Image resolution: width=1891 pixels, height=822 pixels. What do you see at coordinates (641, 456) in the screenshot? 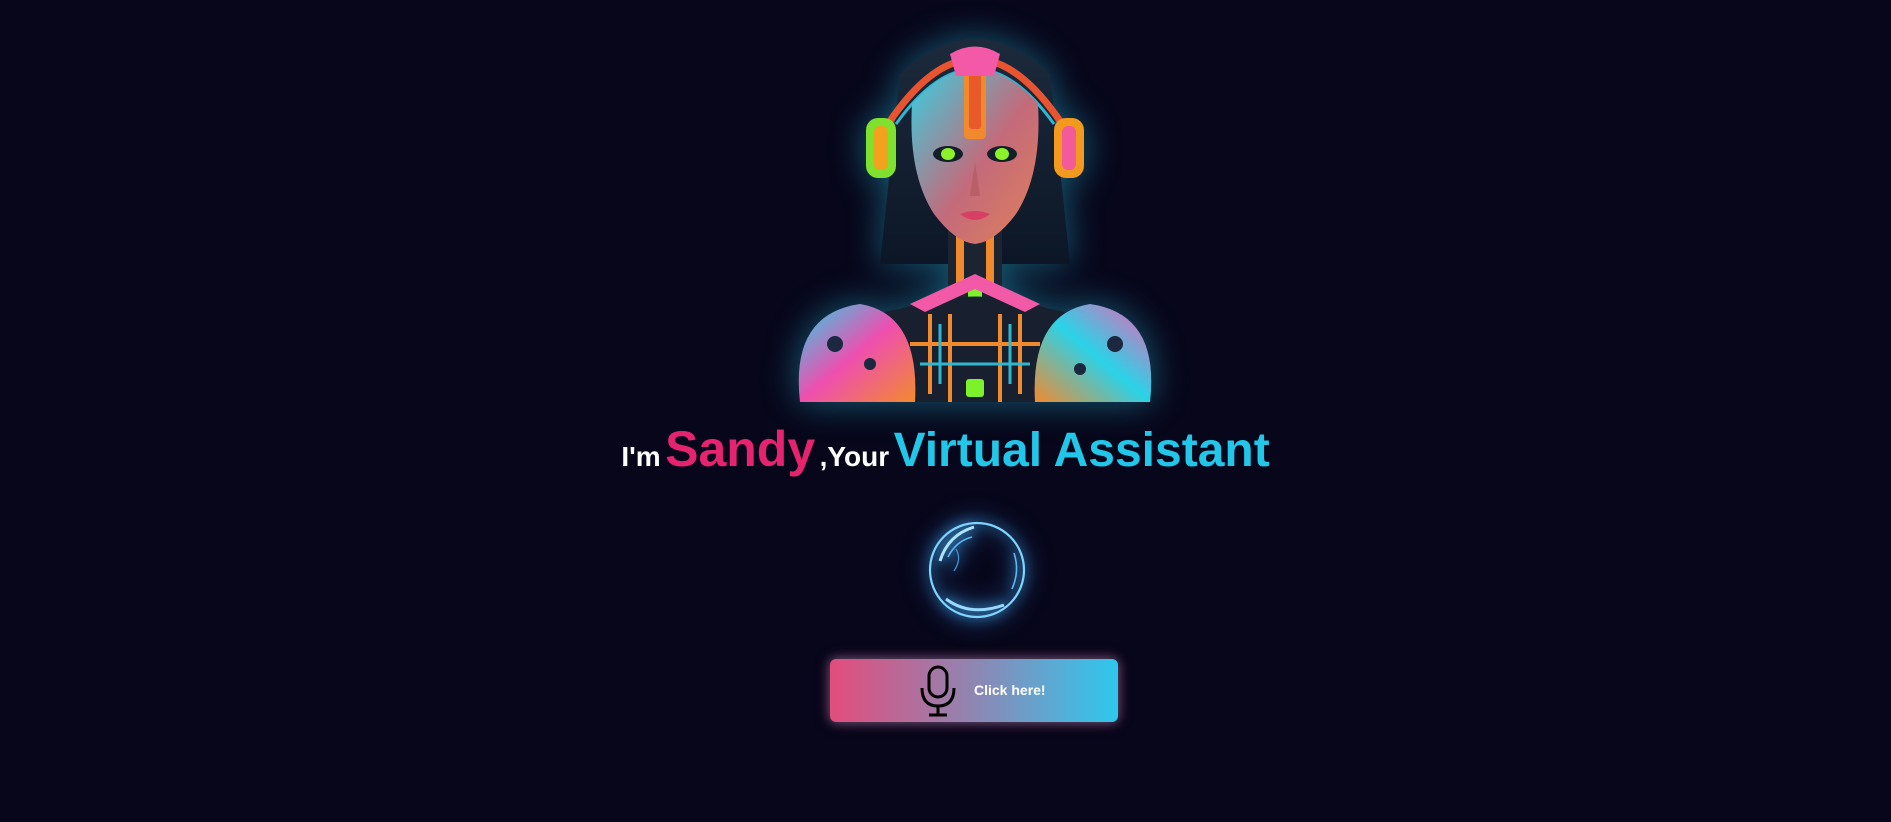
I see `headline-prefix: I'm` at bounding box center [641, 456].